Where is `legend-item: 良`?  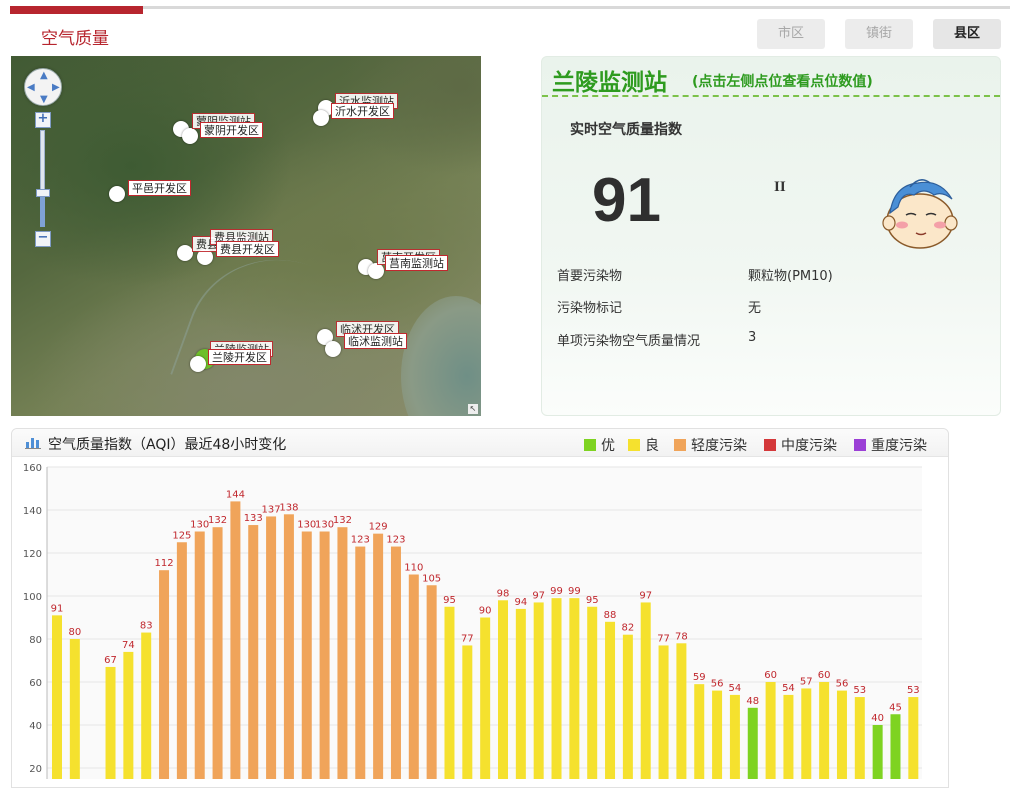 legend-item: 良 is located at coordinates (643, 444).